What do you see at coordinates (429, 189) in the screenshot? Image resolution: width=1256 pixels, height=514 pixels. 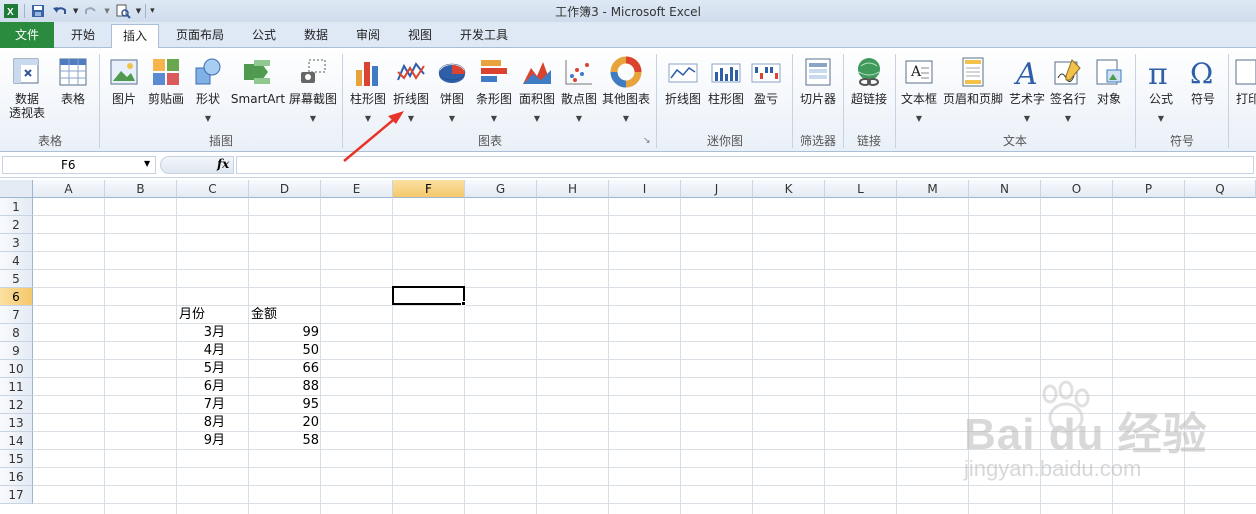 I see `column-header-F: F` at bounding box center [429, 189].